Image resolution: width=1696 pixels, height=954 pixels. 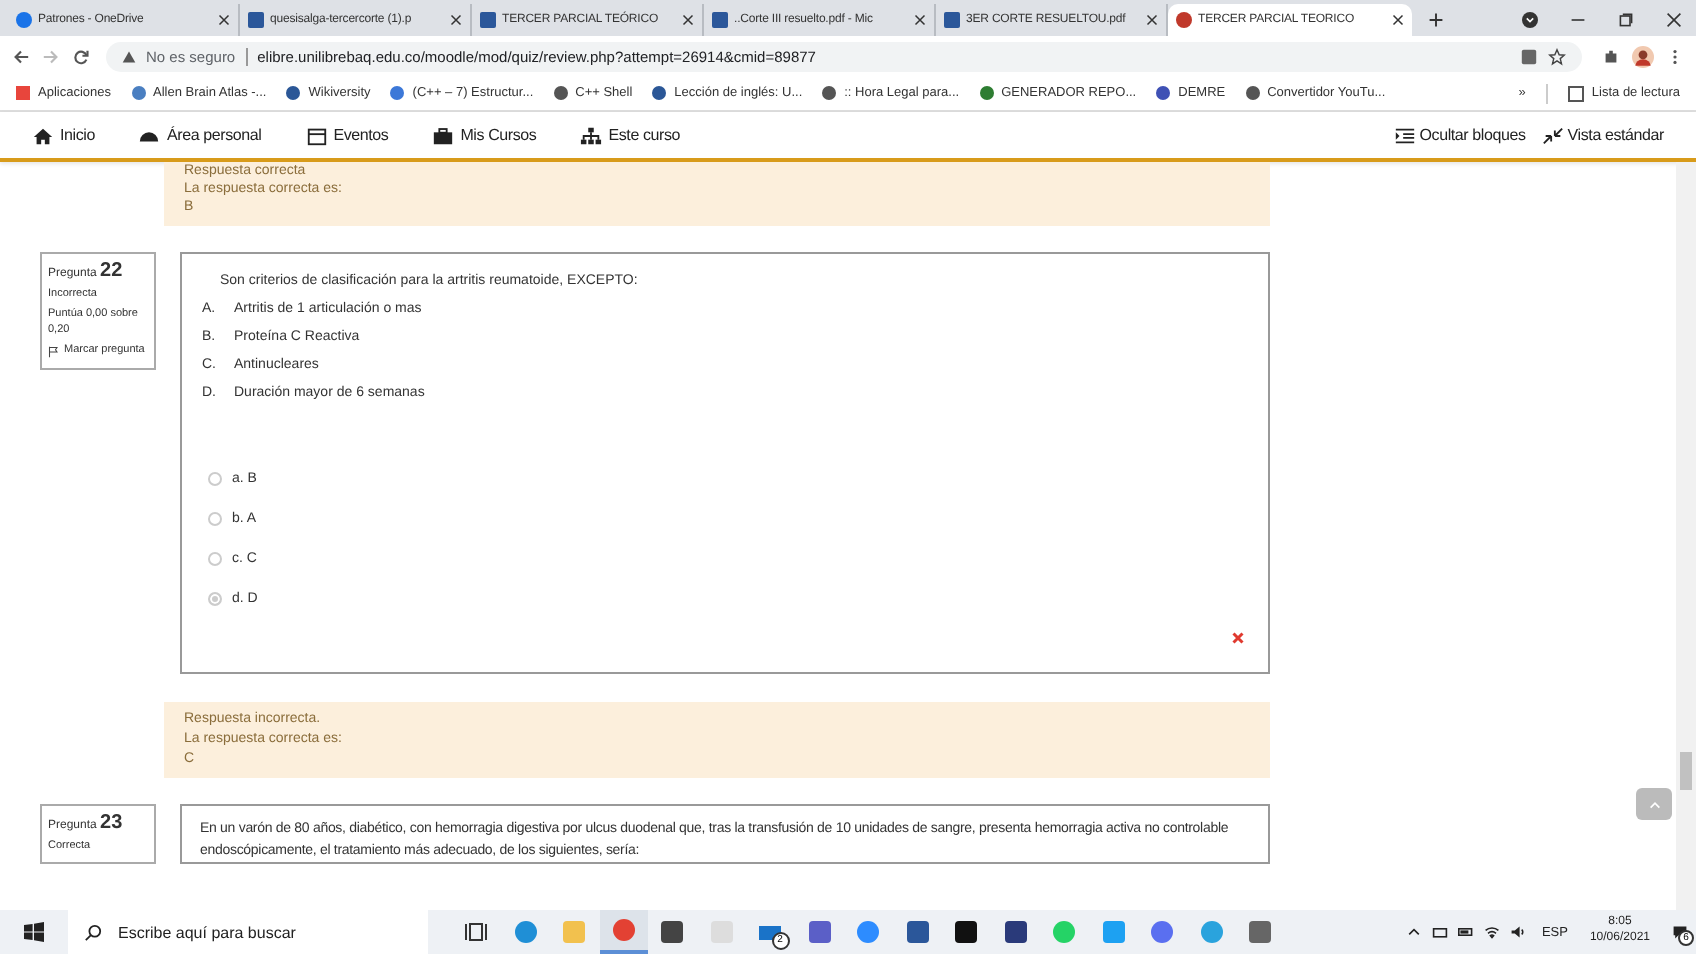 I want to click on nav-link: Área personal, so click(x=200, y=135).